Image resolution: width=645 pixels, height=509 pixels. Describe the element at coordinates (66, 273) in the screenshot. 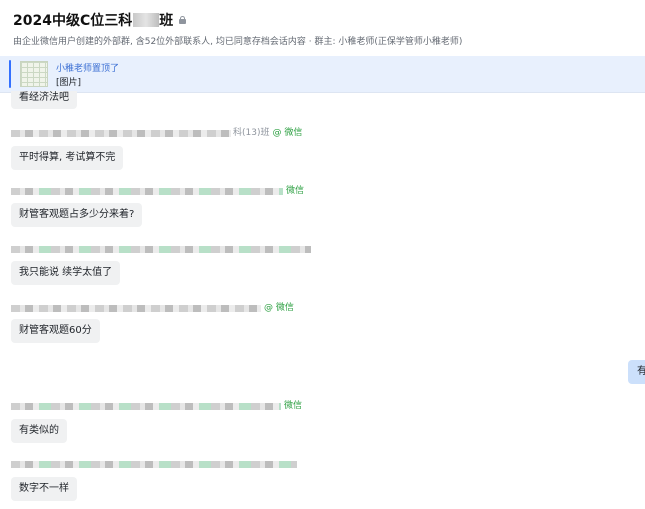

I see `message-bubble: 我只能说 续学太值了` at that location.